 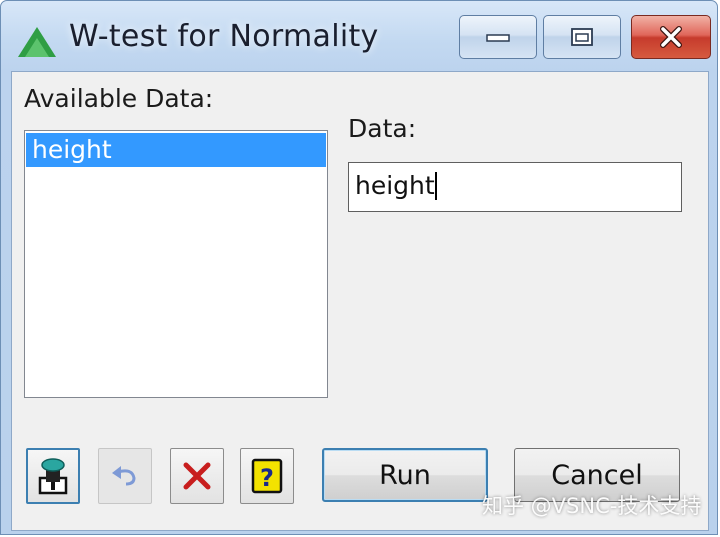 I want to click on close-icon, so click(x=671, y=37).